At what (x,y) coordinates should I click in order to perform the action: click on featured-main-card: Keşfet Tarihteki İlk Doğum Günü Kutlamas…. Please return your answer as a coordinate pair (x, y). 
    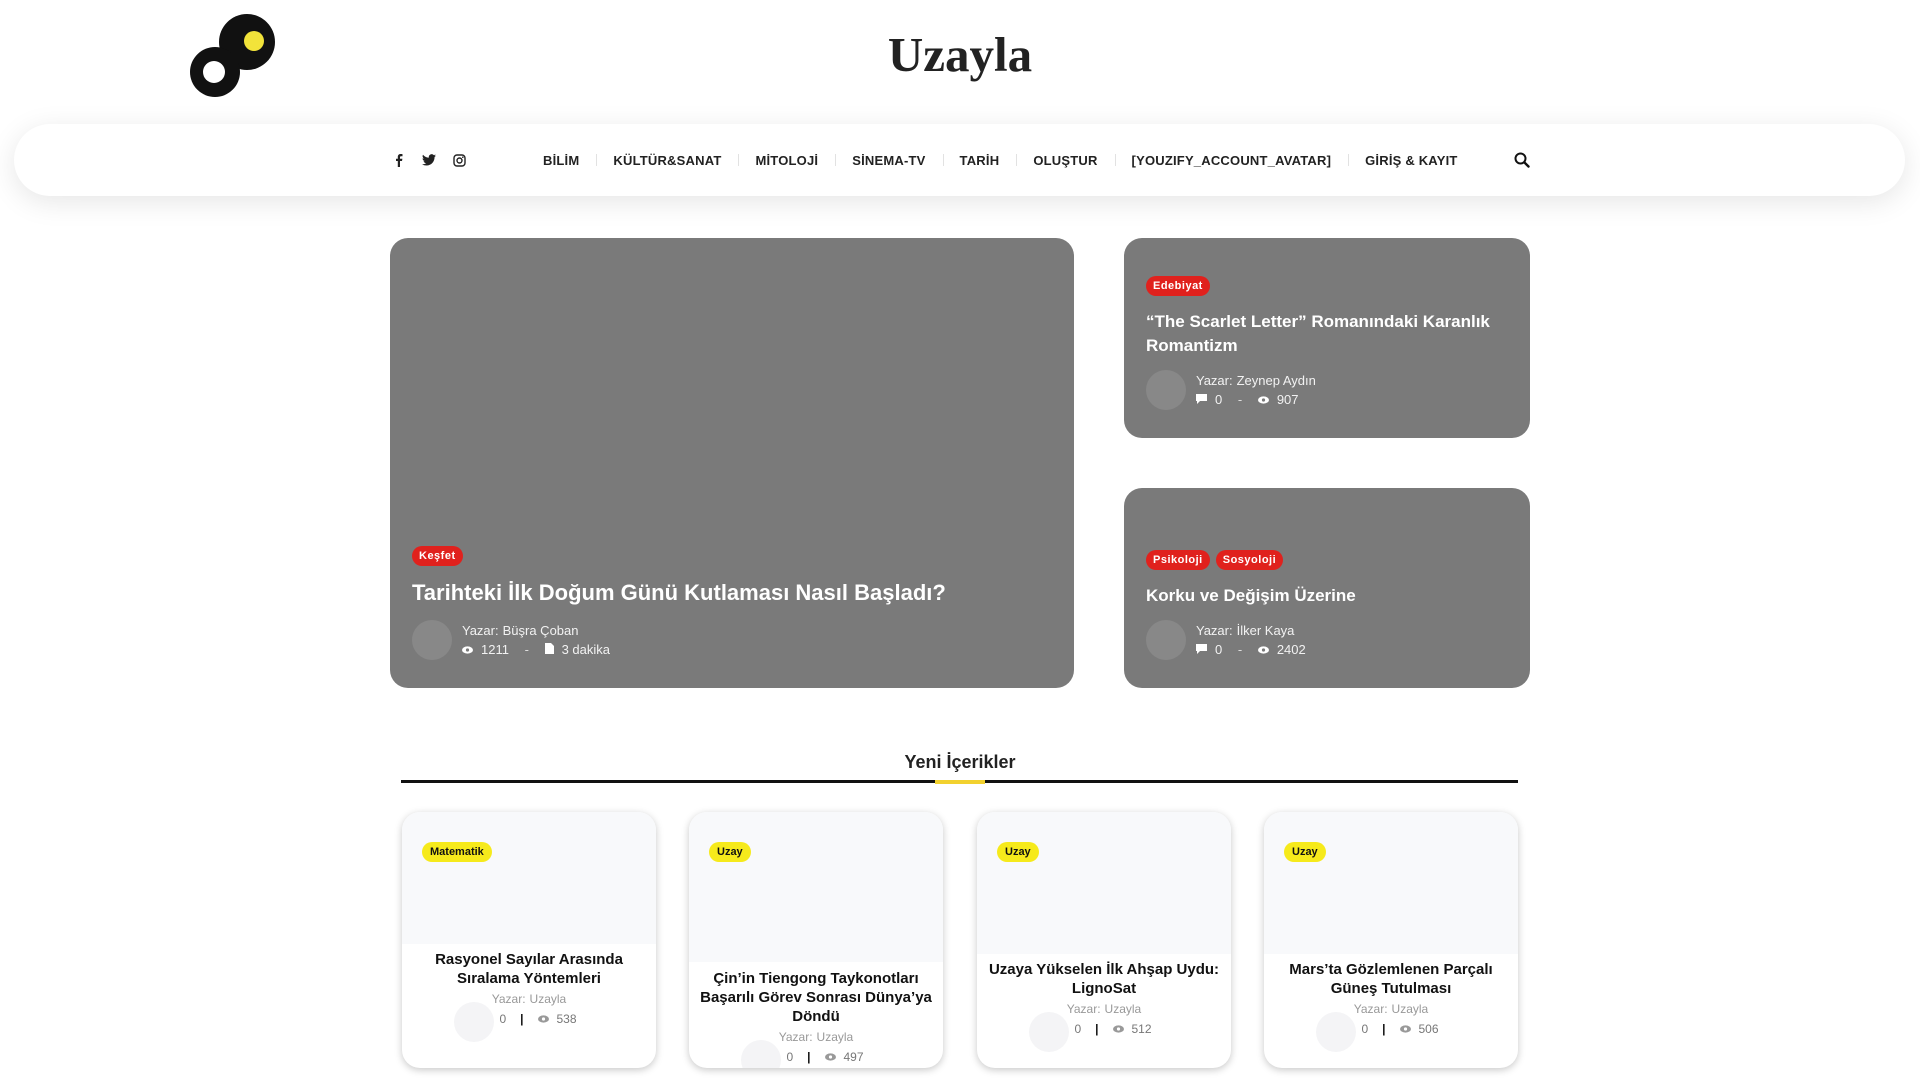
    Looking at the image, I should click on (732, 463).